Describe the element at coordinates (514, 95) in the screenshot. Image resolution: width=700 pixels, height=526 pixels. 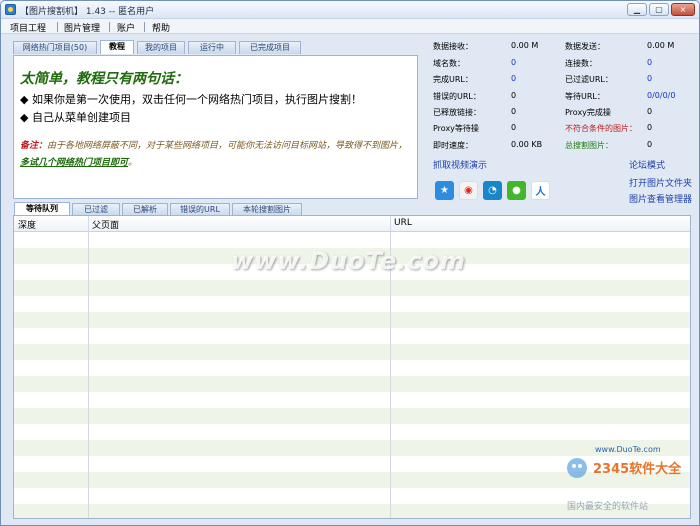
I see `stat-value-error-url: 0` at that location.